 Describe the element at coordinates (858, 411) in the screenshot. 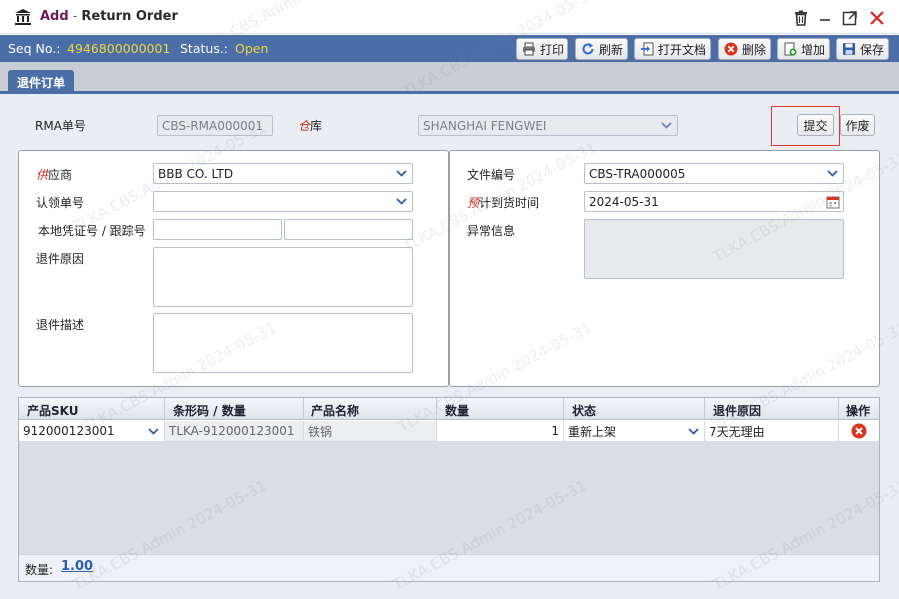

I see `column-header-action: 操作` at that location.